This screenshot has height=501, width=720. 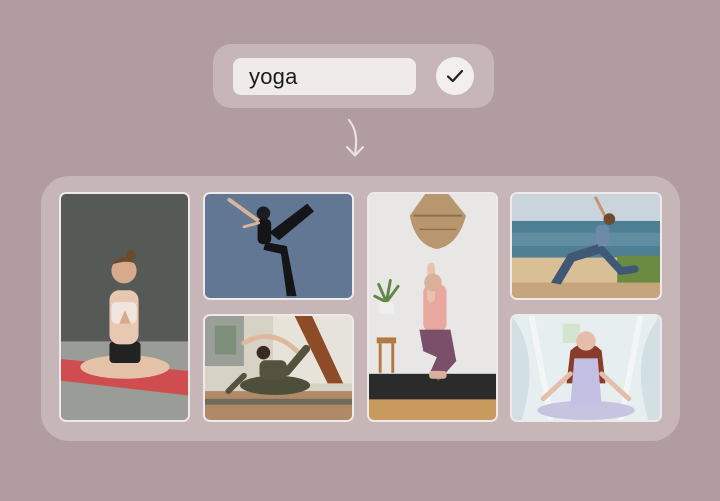 What do you see at coordinates (355, 137) in the screenshot?
I see `arrow-down-icon` at bounding box center [355, 137].